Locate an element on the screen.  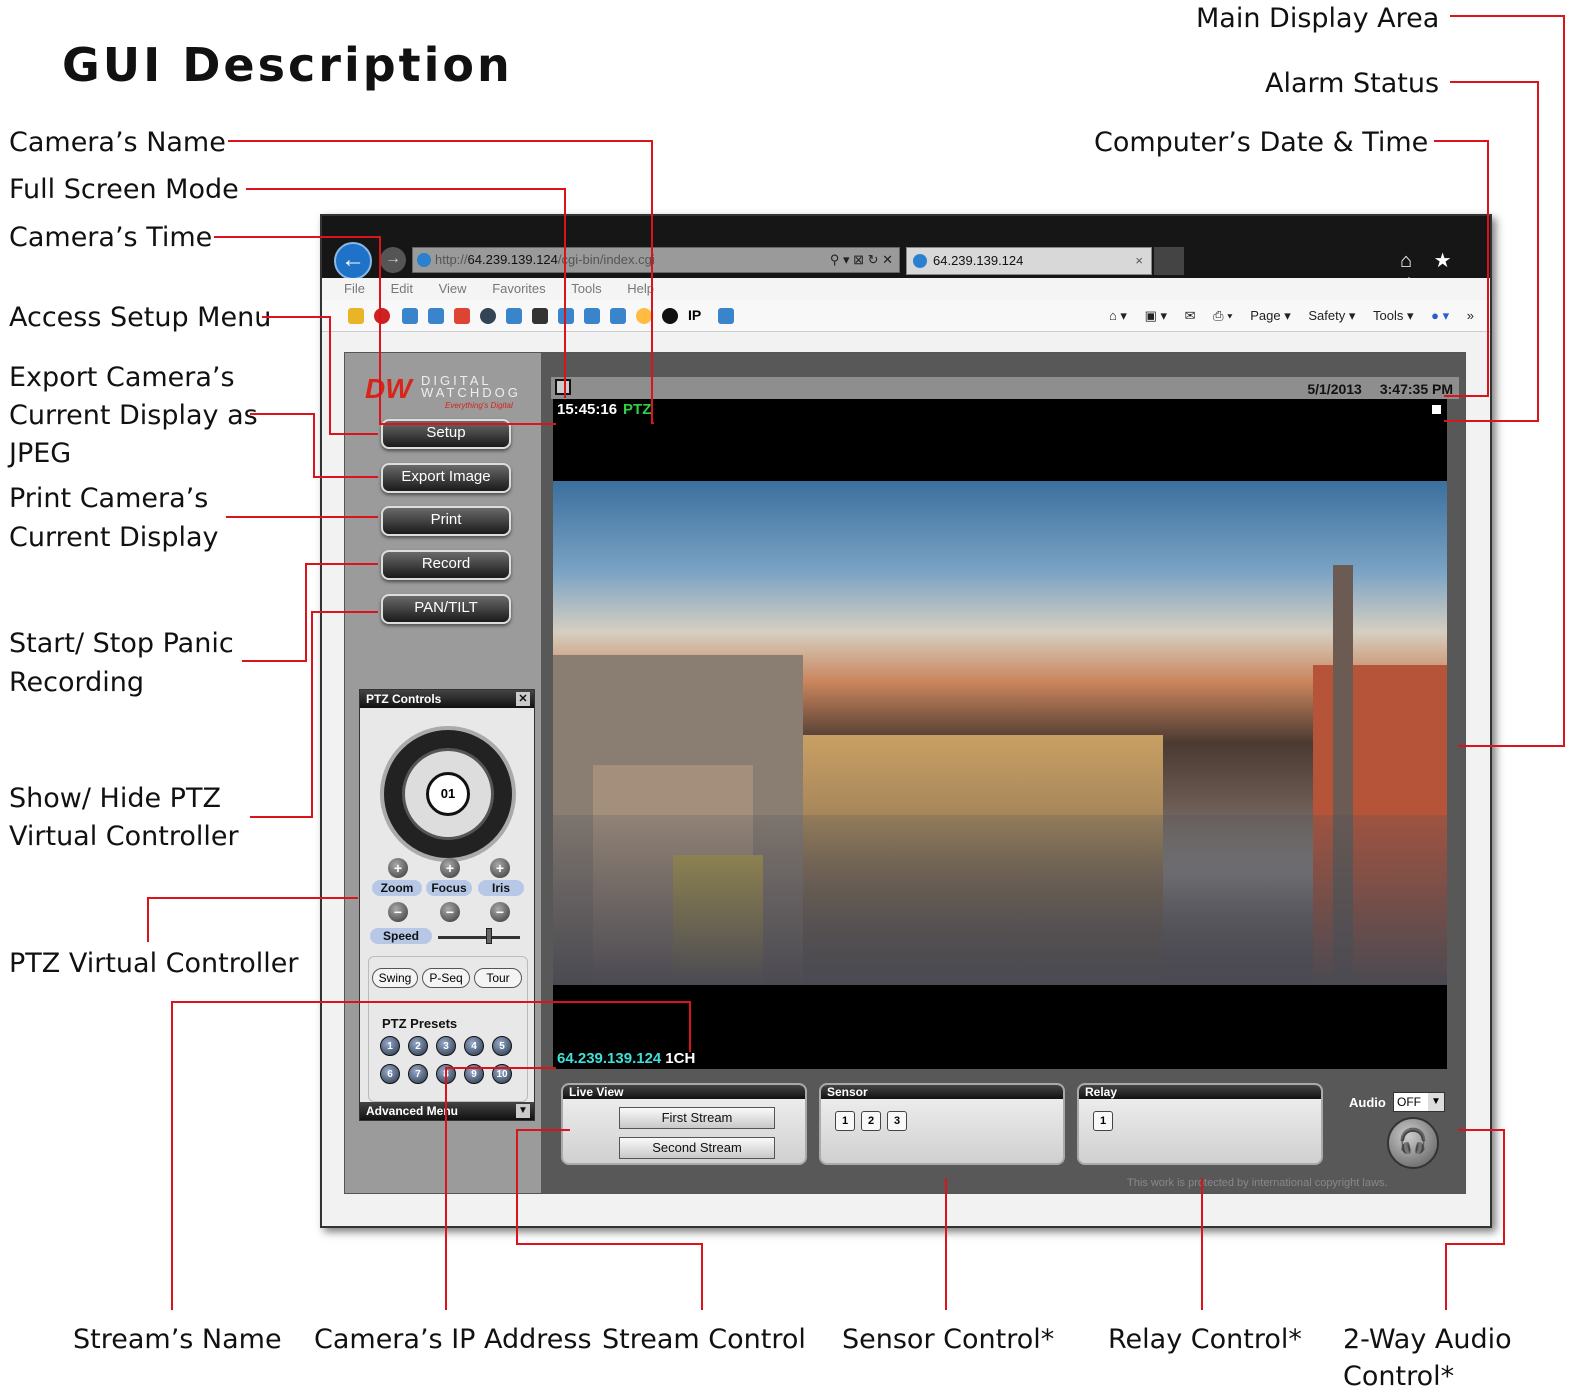
sensor-title: Sensor is located at coordinates (942, 1092).